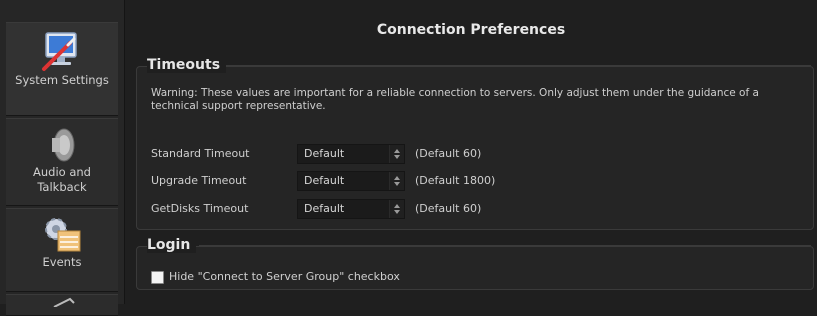 The image size is (817, 316). What do you see at coordinates (200, 153) in the screenshot?
I see `standard-timeout-label: Standard Timeout` at bounding box center [200, 153].